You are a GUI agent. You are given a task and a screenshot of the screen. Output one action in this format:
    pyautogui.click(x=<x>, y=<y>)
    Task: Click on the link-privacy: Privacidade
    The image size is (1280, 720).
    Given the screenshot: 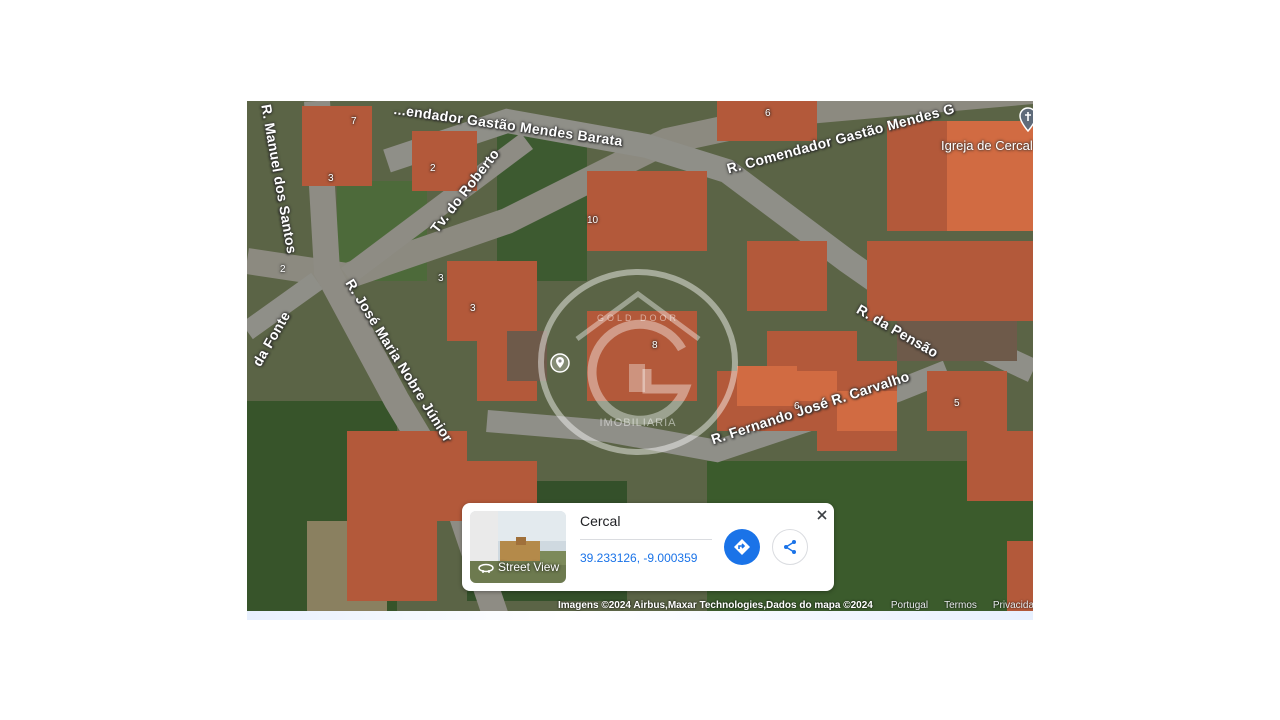 What is the action you would take?
    pyautogui.click(x=1013, y=605)
    